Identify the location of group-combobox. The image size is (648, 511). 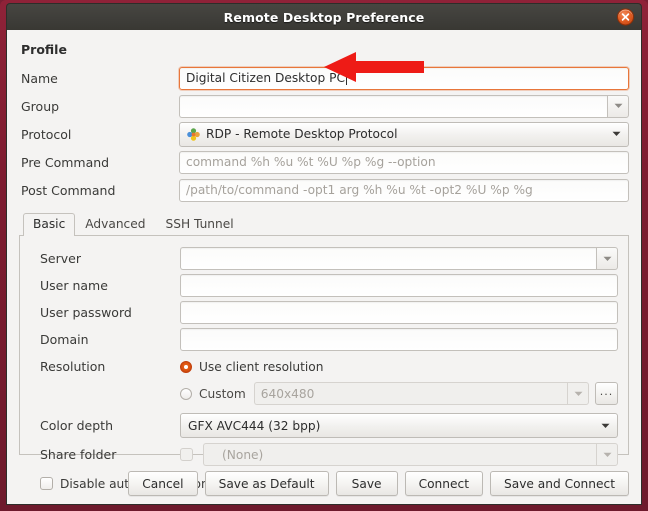
(404, 106).